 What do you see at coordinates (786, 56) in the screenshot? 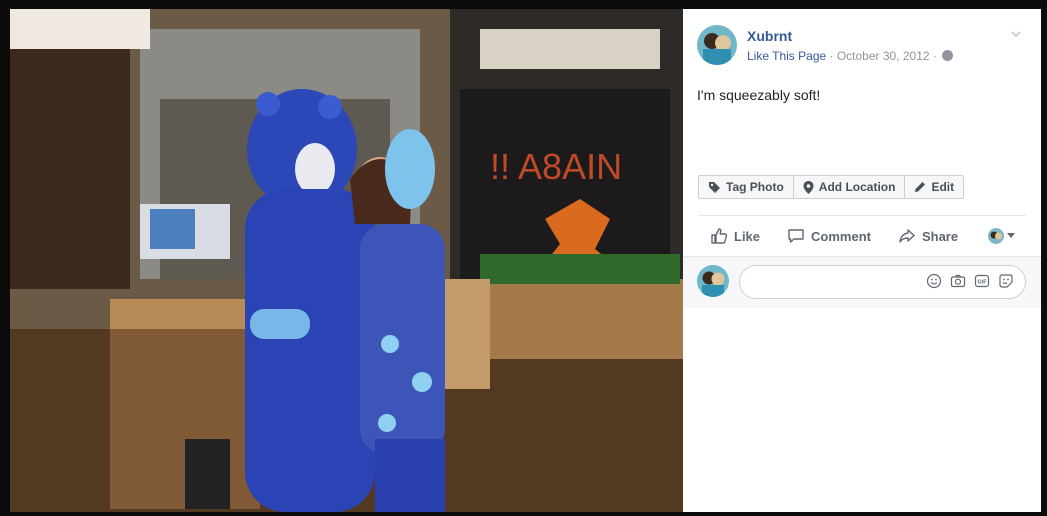
I see `like-page-link: Like This Page` at bounding box center [786, 56].